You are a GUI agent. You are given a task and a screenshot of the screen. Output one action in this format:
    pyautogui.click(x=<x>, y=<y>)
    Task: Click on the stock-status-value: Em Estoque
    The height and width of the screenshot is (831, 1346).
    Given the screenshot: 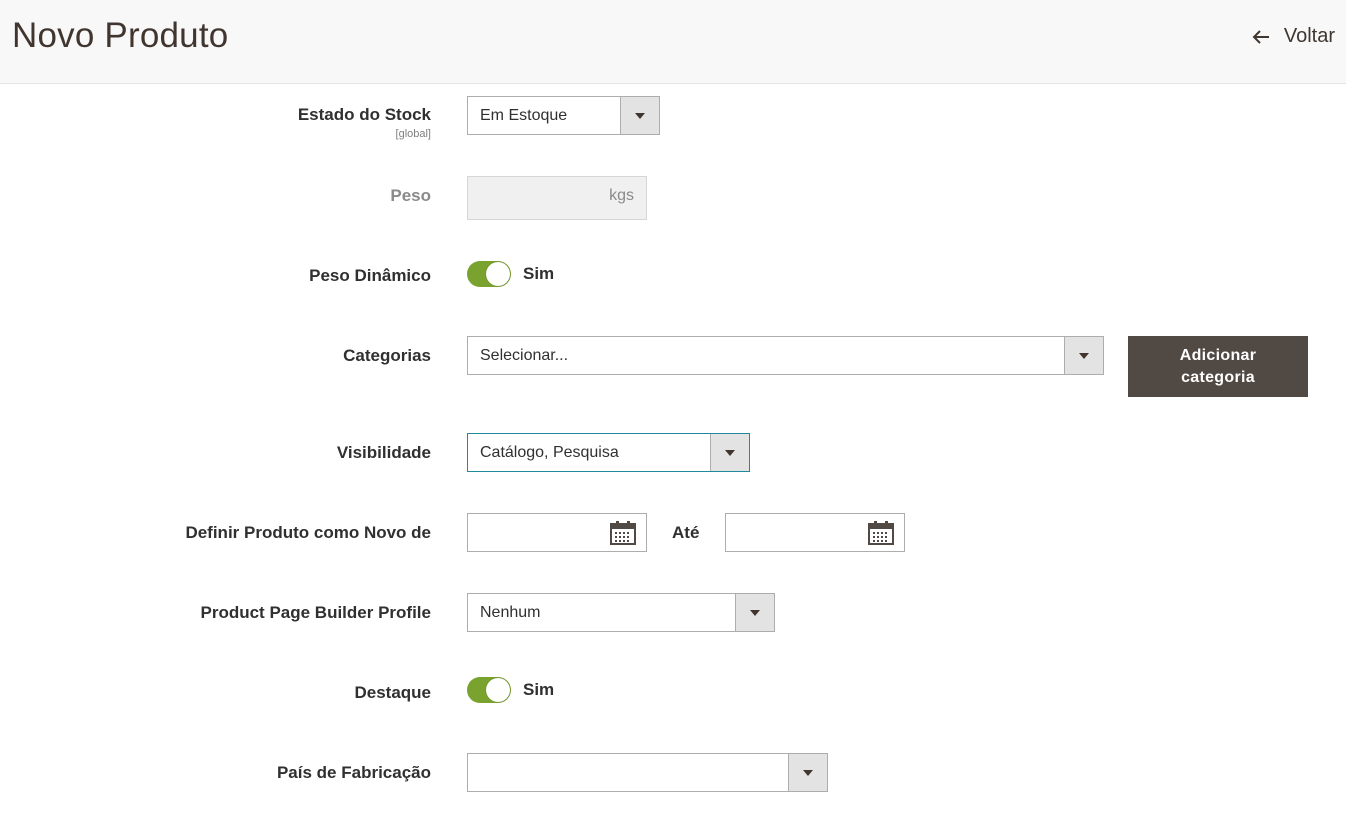 What is the action you would take?
    pyautogui.click(x=524, y=115)
    